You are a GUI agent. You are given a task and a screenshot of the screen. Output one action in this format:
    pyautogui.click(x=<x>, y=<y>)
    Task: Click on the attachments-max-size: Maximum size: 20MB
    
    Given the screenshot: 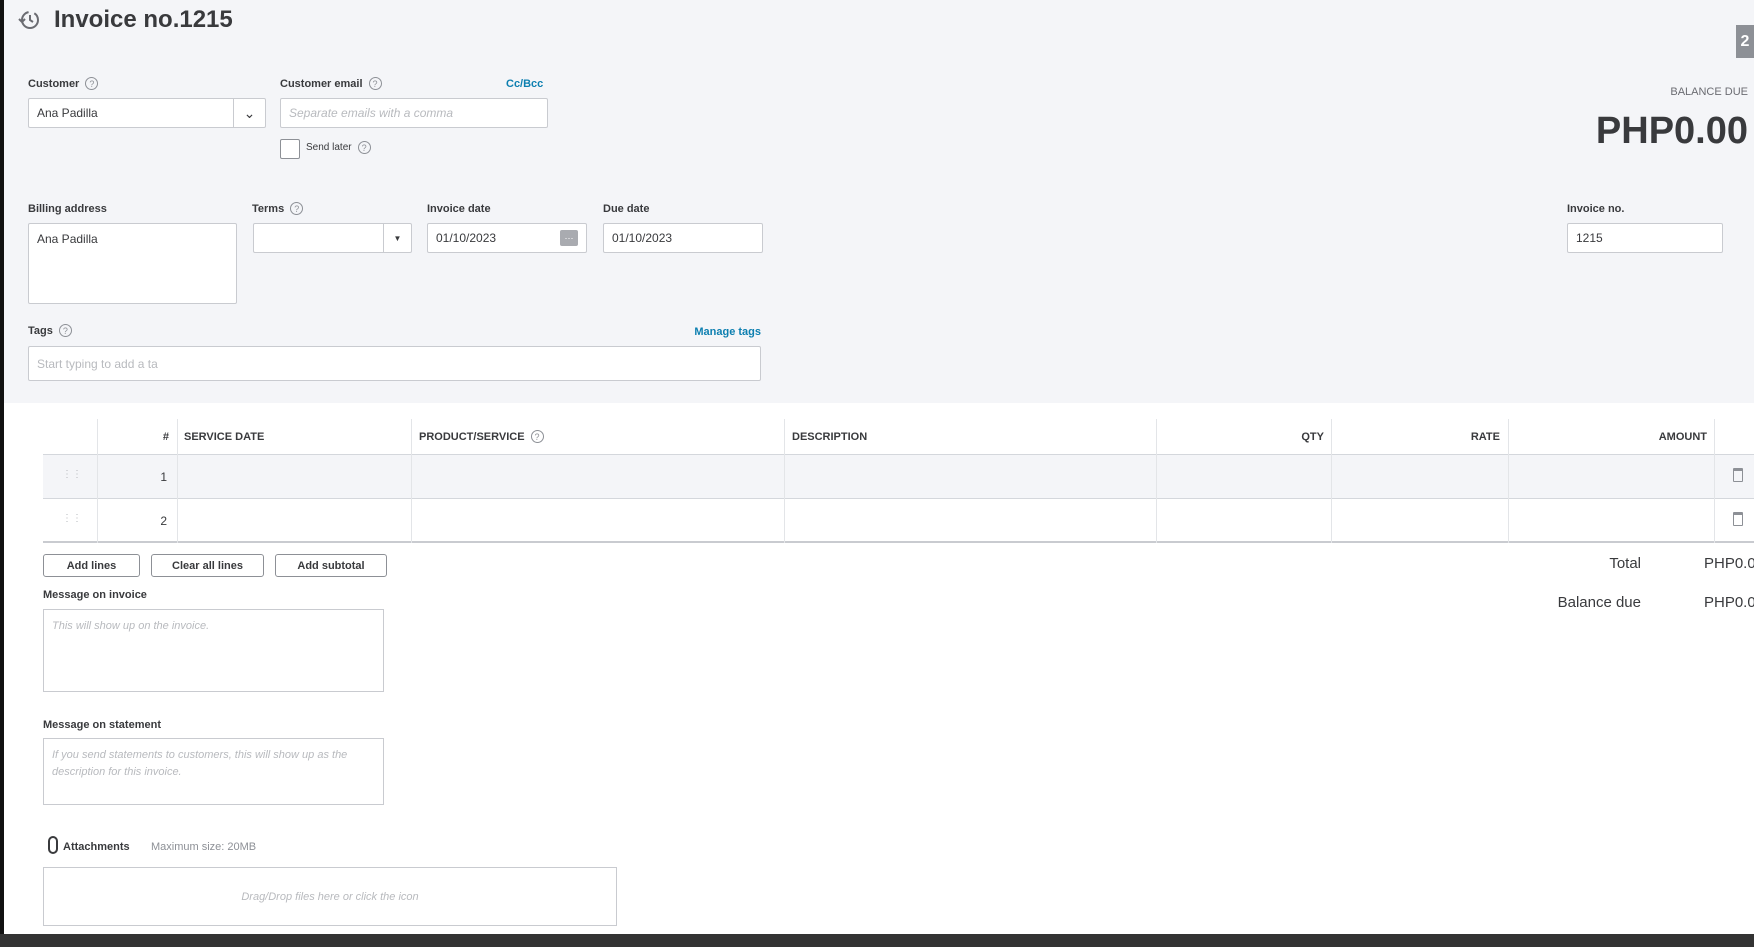 What is the action you would take?
    pyautogui.click(x=204, y=847)
    